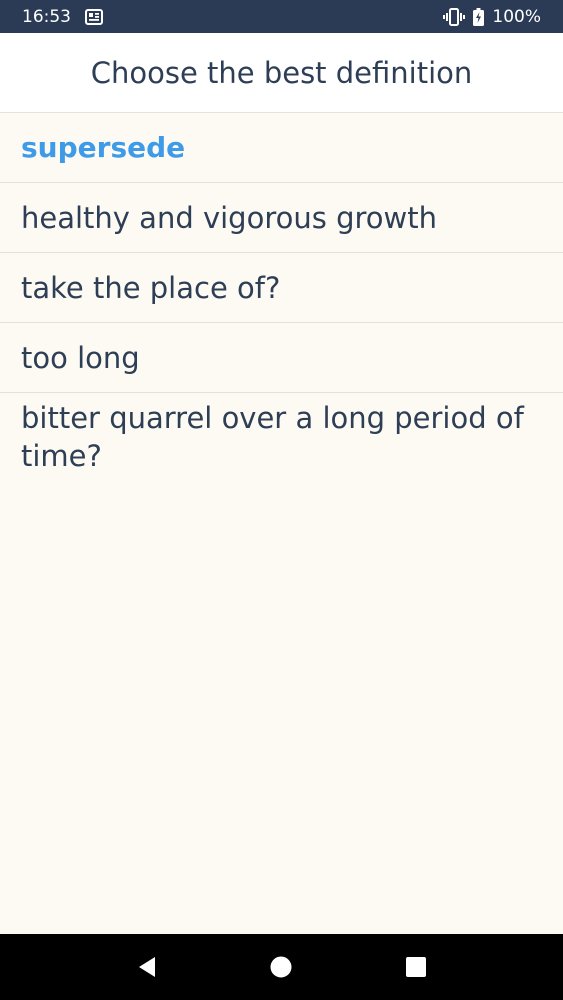  What do you see at coordinates (516, 16) in the screenshot?
I see `battery-percent: 100%` at bounding box center [516, 16].